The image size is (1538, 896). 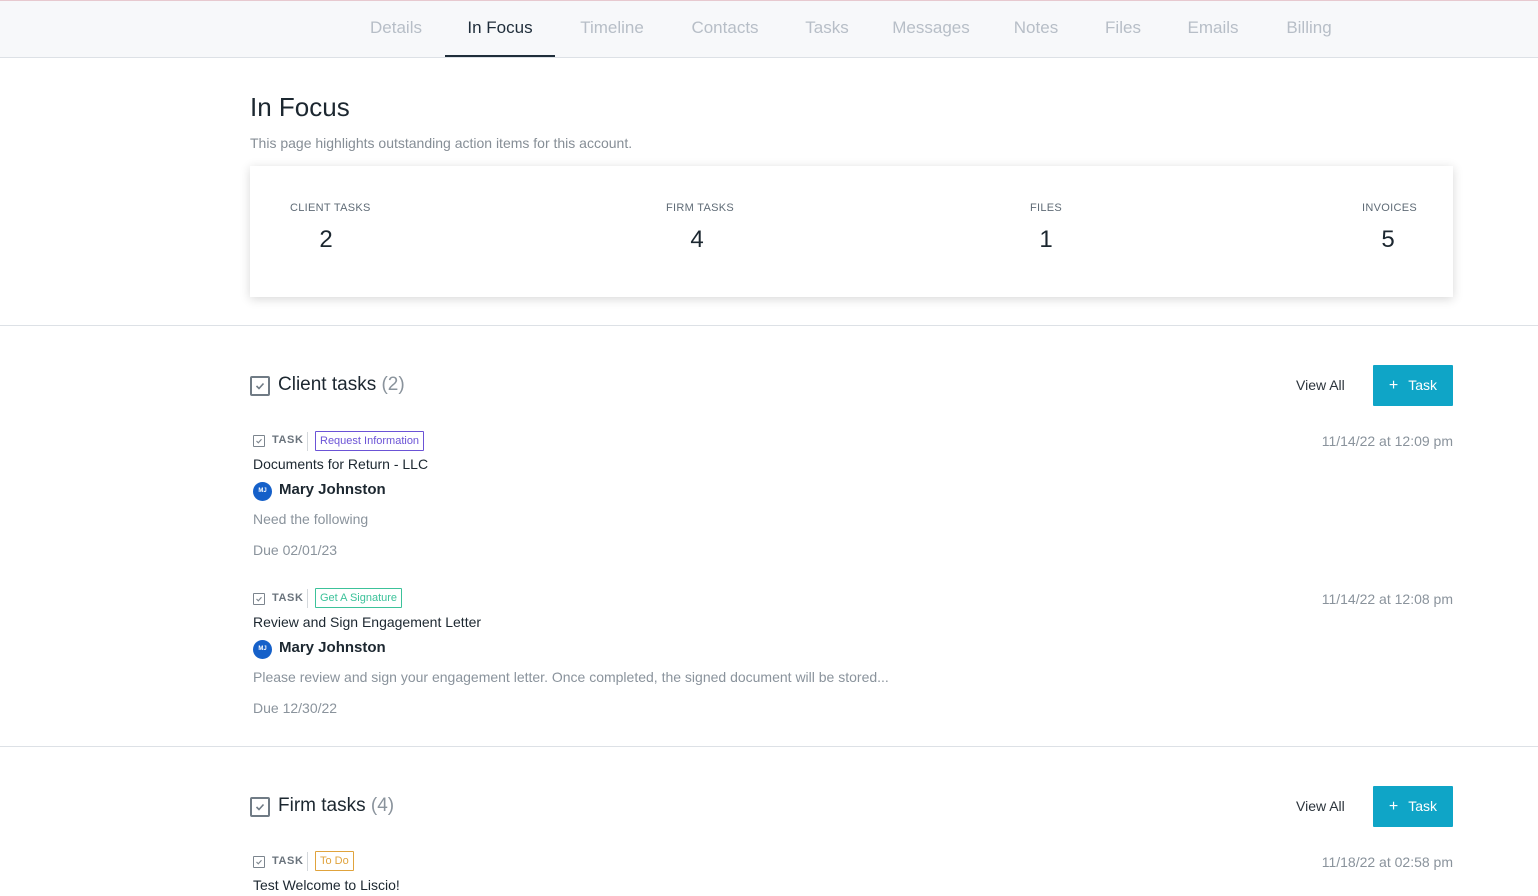 I want to click on add-client-task-button: + Task, so click(x=1413, y=385).